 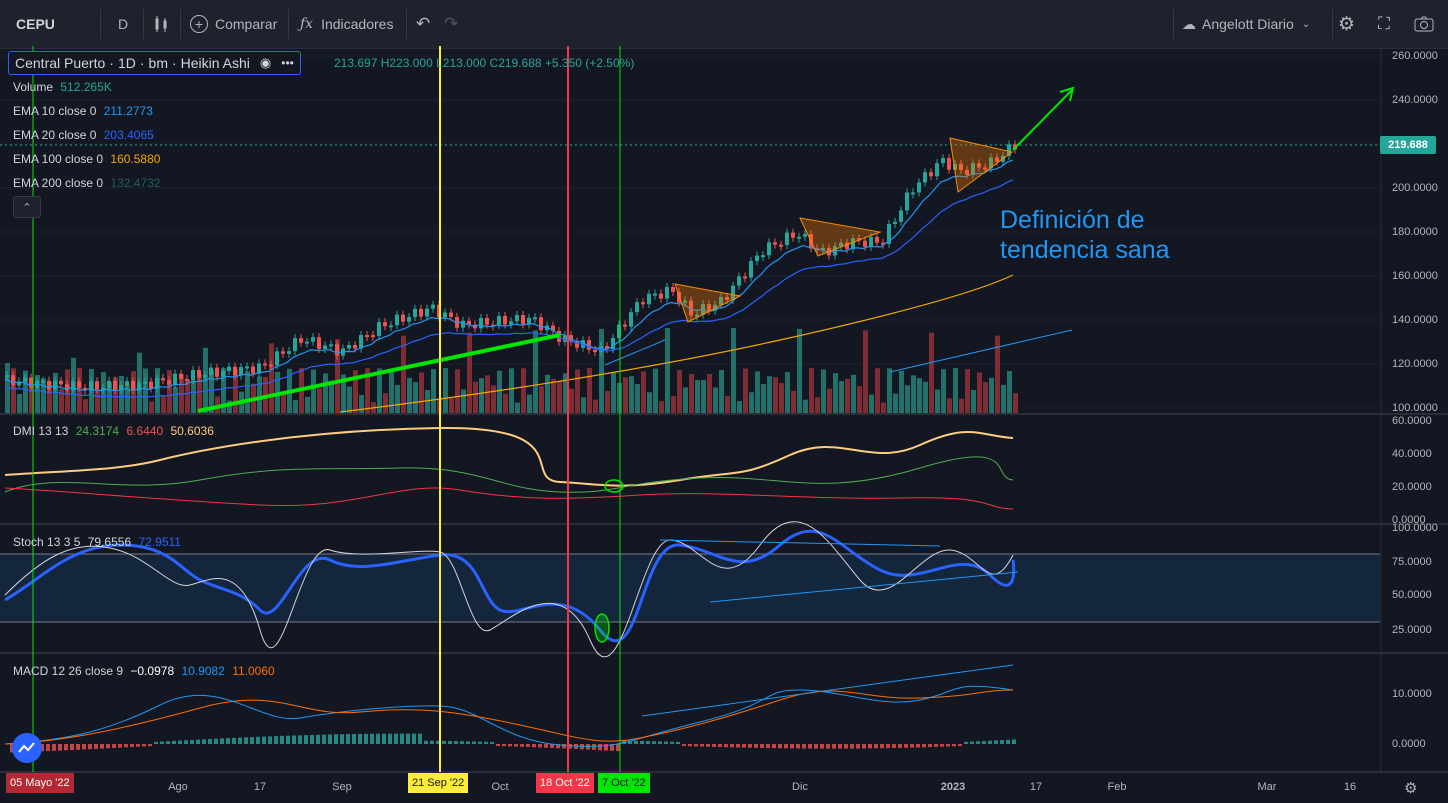 I want to click on ema10-legend: EMA 10 close 0 211.2773, so click(x=85, y=111).